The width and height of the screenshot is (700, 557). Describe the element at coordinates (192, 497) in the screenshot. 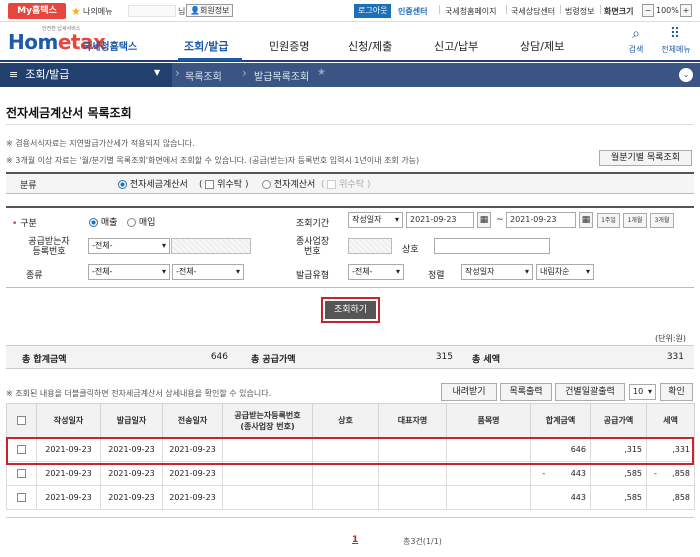

I see `cell-send-date: 2021-09-23` at that location.